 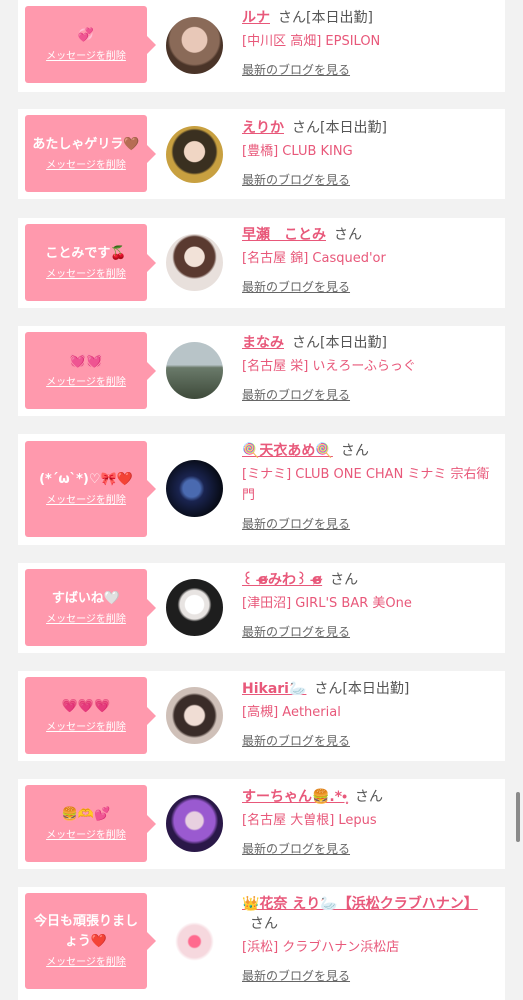 I want to click on profile-info: 早瀬 ことみ さん [名古屋 錦] Casqued'or 最新のブログを見る, so click(x=367, y=260).